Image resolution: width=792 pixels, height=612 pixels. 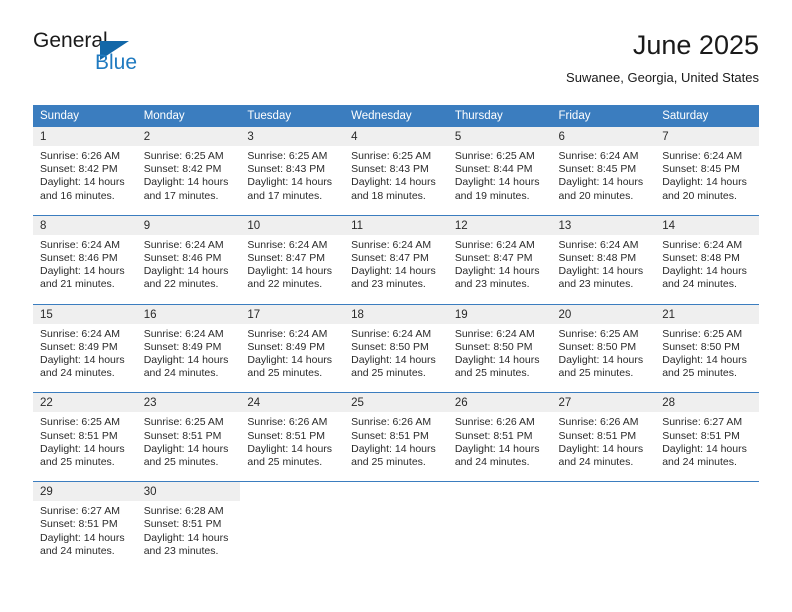 I want to click on weekday-header-monday: Monday, so click(x=188, y=116).